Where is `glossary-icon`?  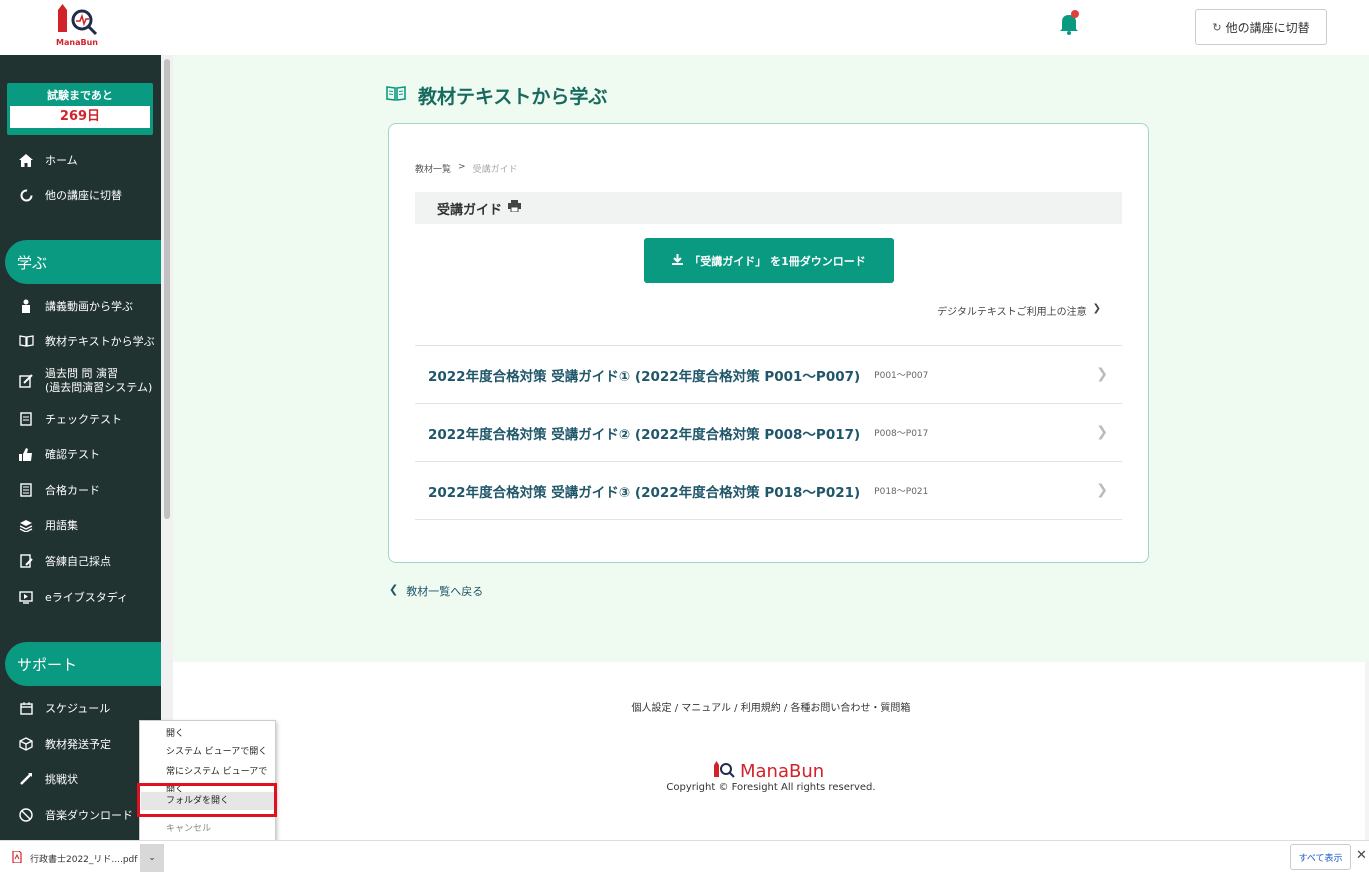
glossary-icon is located at coordinates (26, 525).